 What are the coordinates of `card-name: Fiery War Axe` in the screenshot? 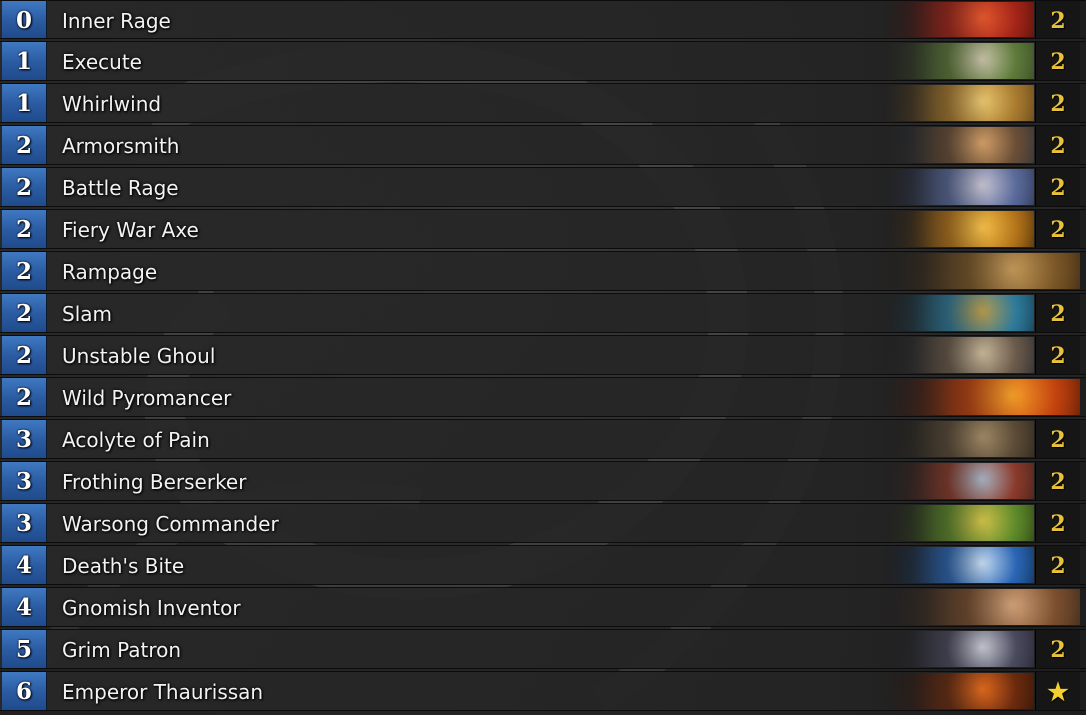 It's located at (130, 230).